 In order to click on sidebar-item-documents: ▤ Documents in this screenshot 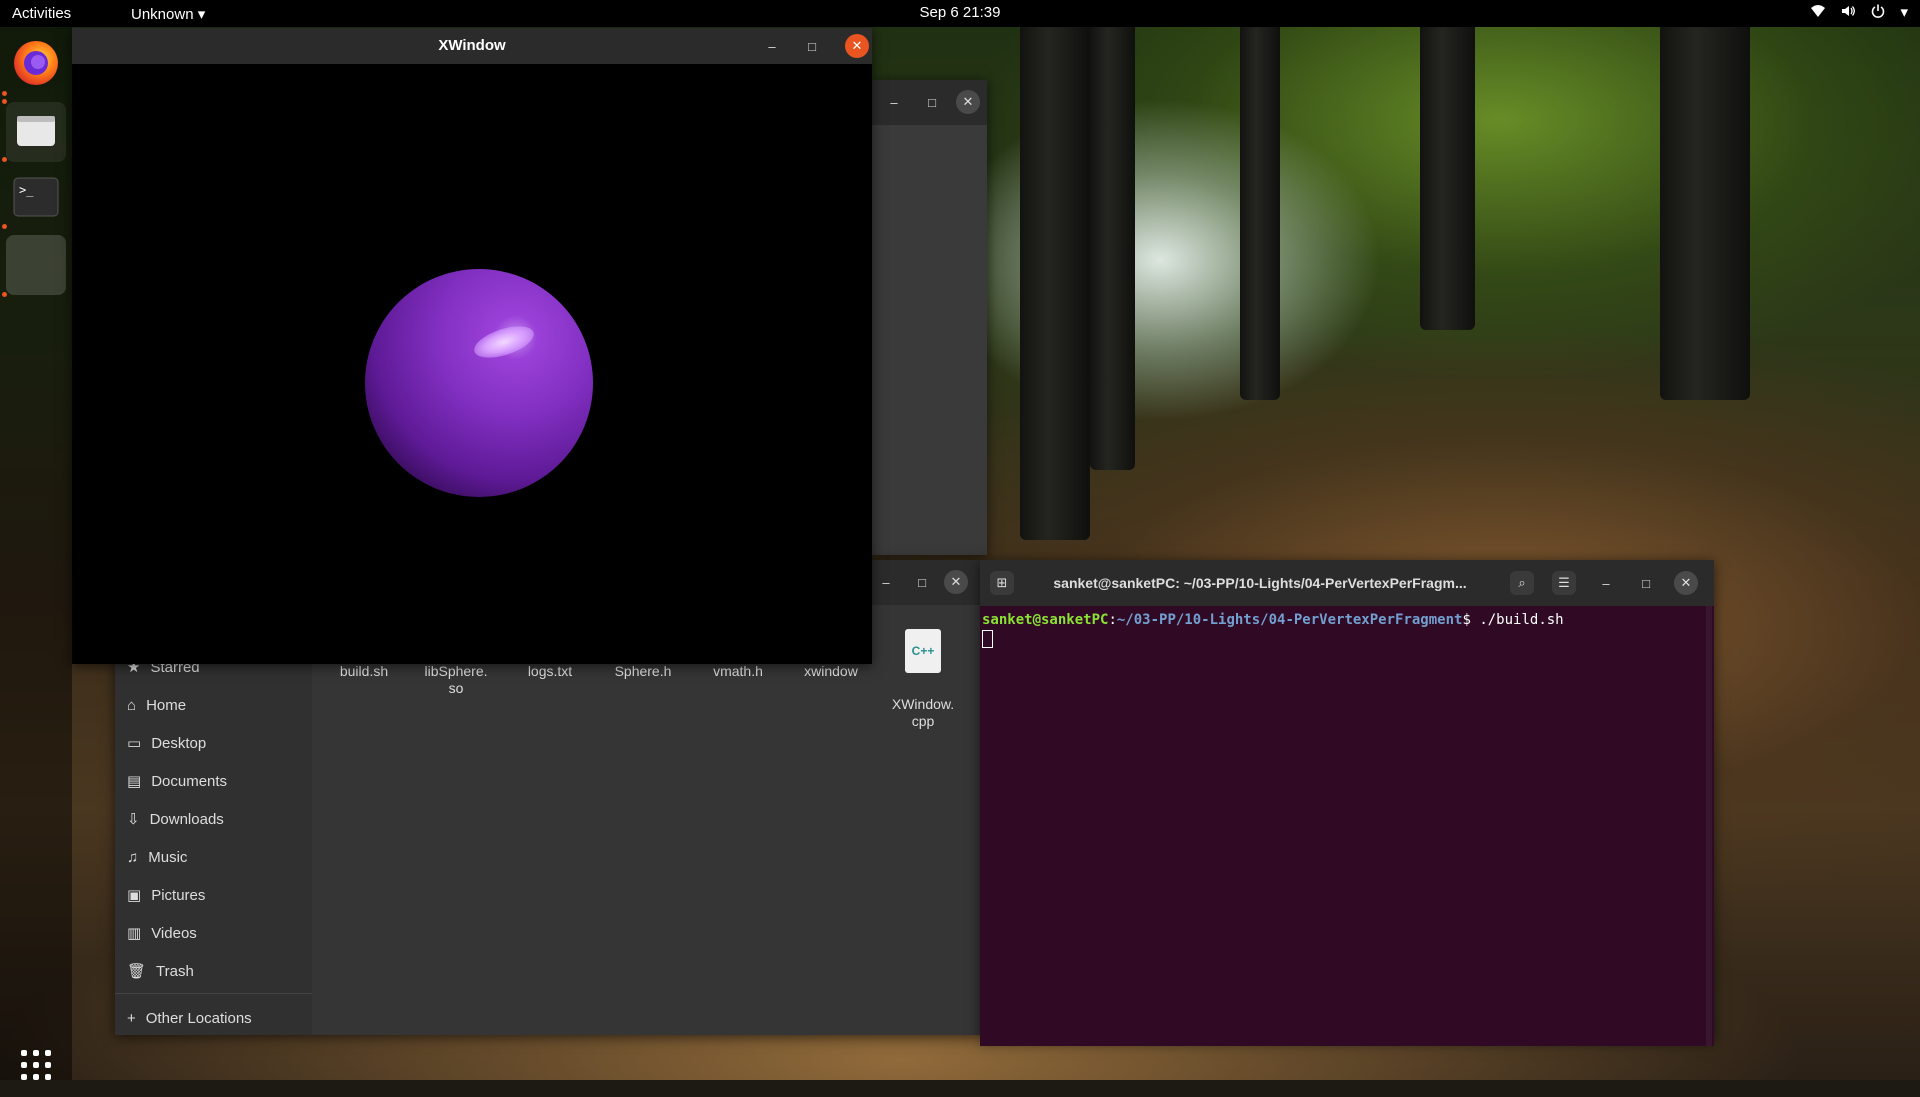, I will do `click(177, 781)`.